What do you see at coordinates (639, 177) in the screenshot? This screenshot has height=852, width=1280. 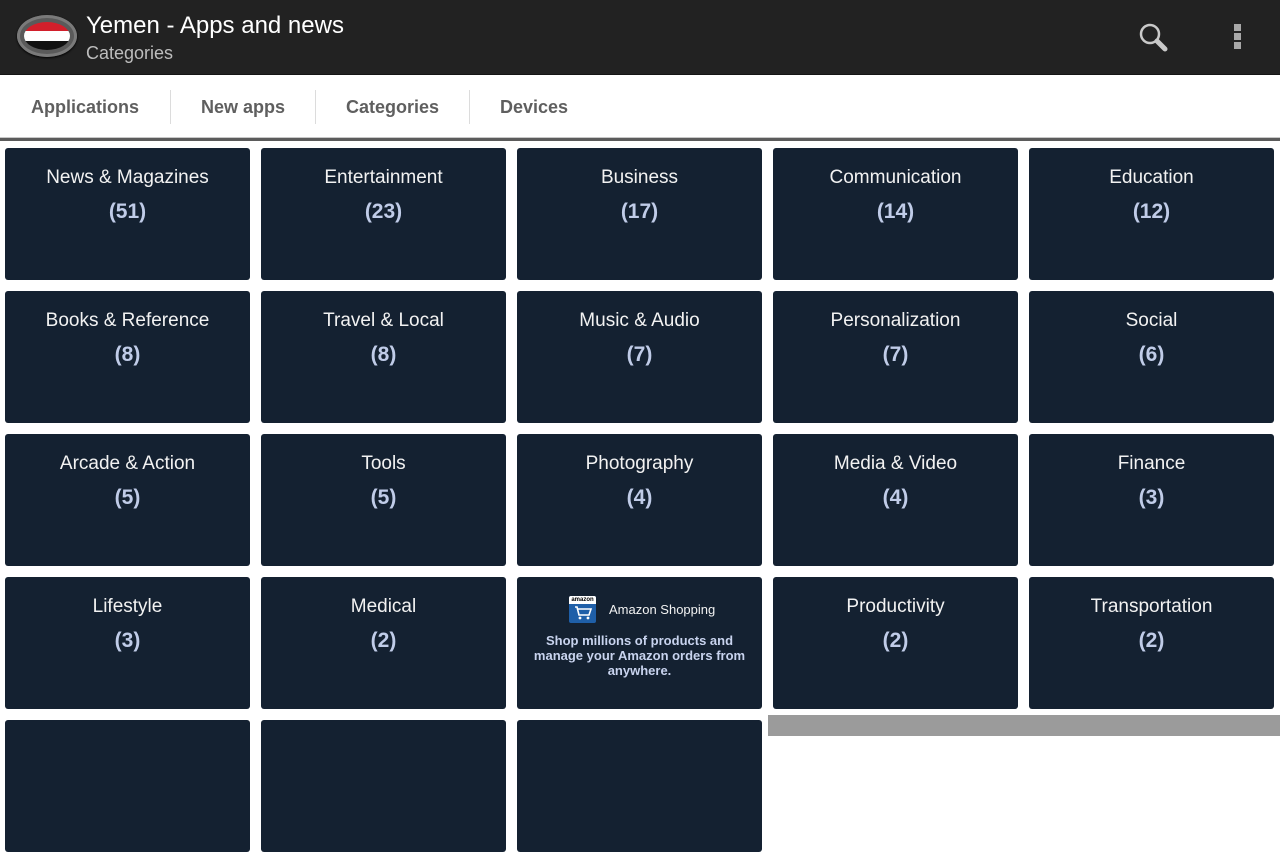 I see `category-name: Business` at bounding box center [639, 177].